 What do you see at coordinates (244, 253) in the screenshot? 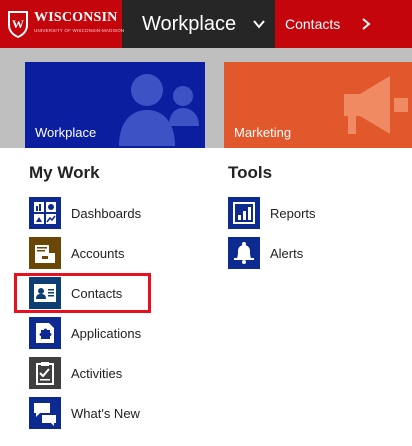
I see `bell-icon` at bounding box center [244, 253].